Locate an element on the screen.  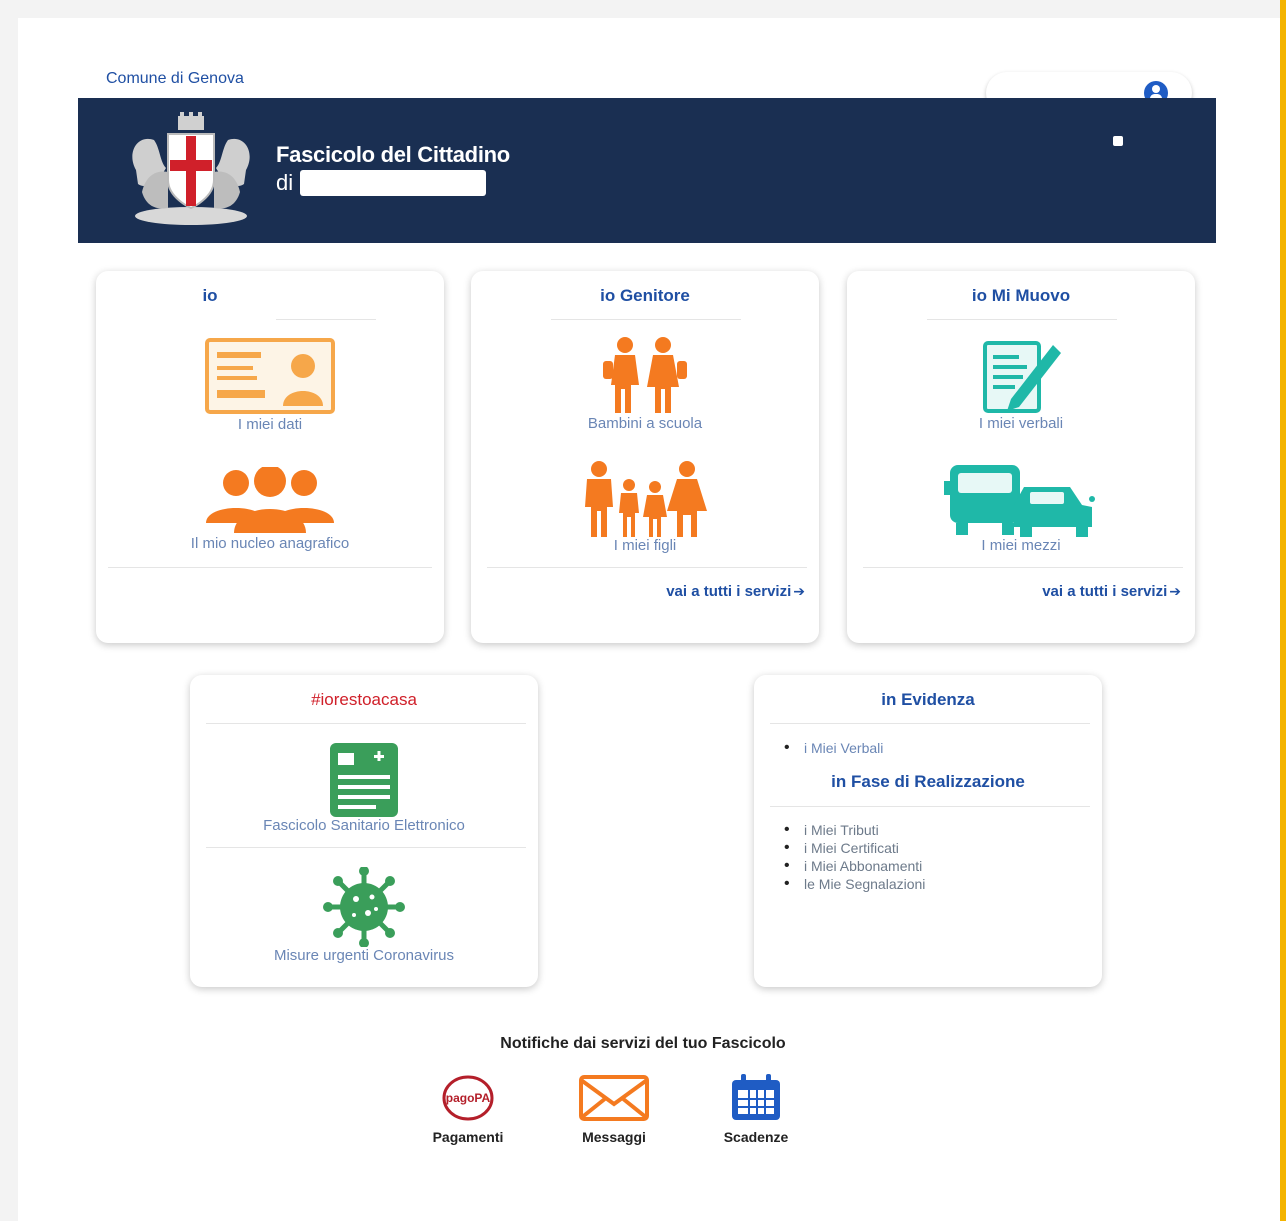
envelope-icon is located at coordinates (614, 1098).